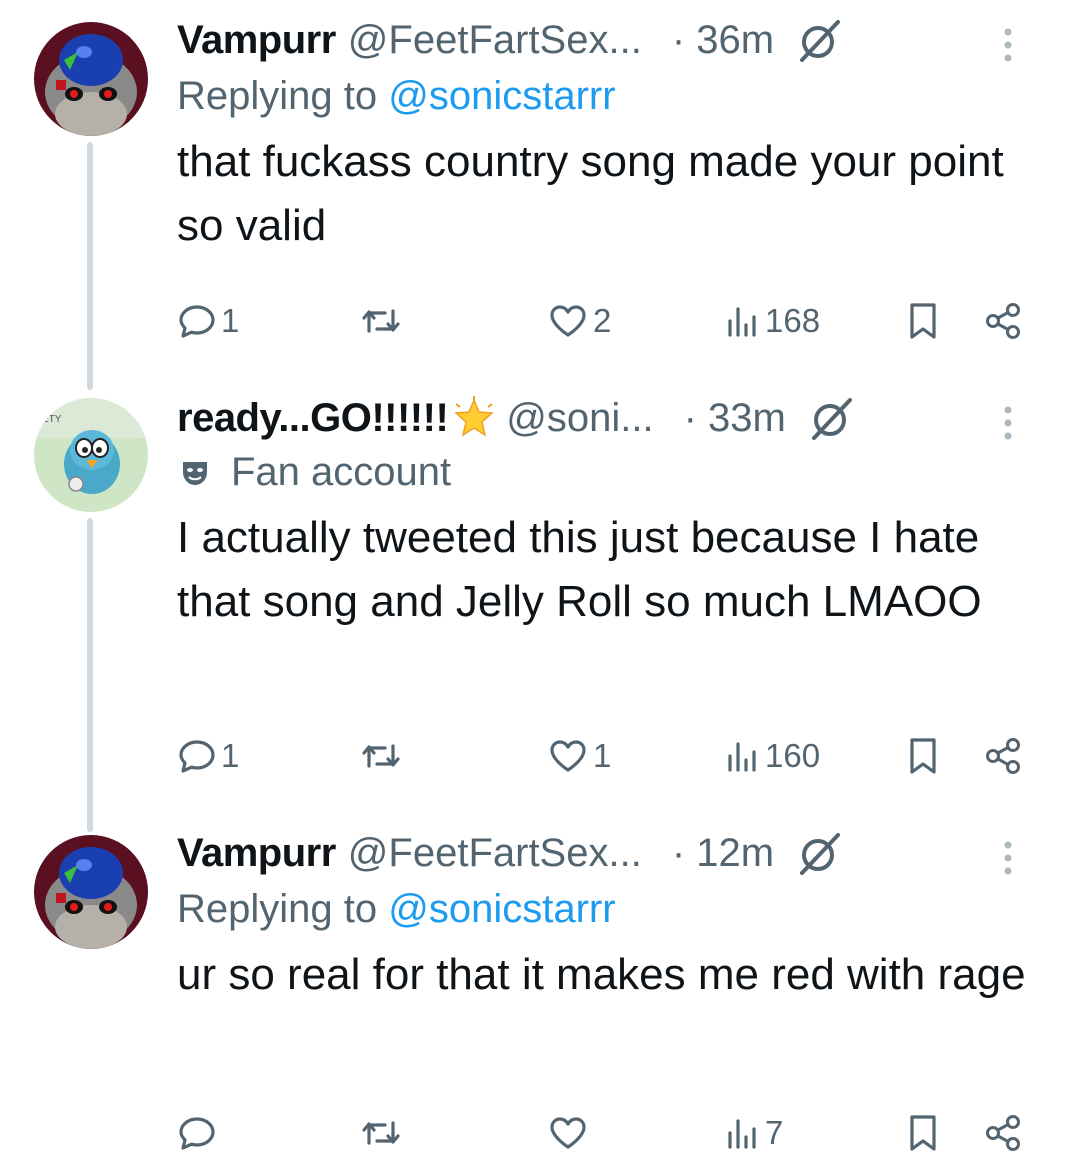 This screenshot has width=1080, height=1165. Describe the element at coordinates (608, 472) in the screenshot. I see `fan-account-badge: Fan account` at that location.